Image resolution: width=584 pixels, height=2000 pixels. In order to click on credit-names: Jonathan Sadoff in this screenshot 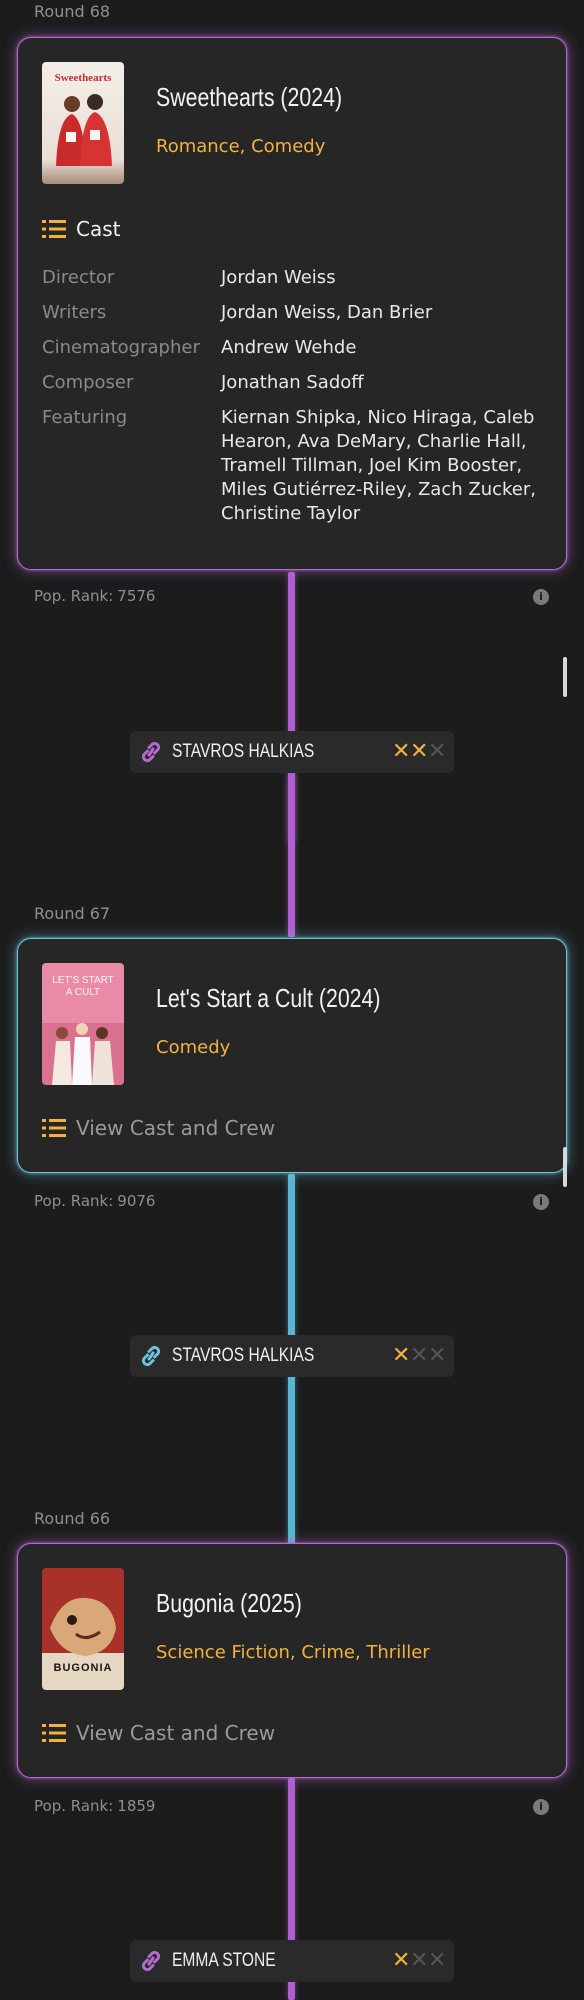, I will do `click(292, 382)`.